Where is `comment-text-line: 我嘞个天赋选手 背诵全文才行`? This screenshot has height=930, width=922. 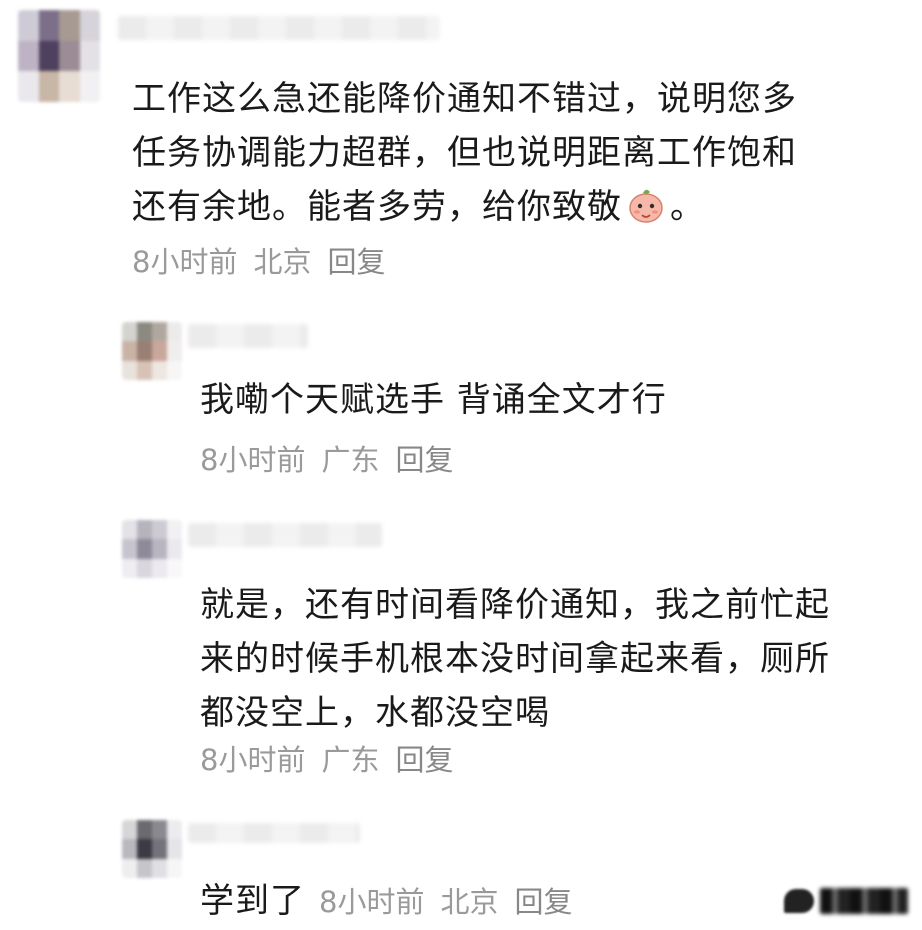
comment-text-line: 我嘞个天赋选手 背诵全文才行 is located at coordinates (433, 400).